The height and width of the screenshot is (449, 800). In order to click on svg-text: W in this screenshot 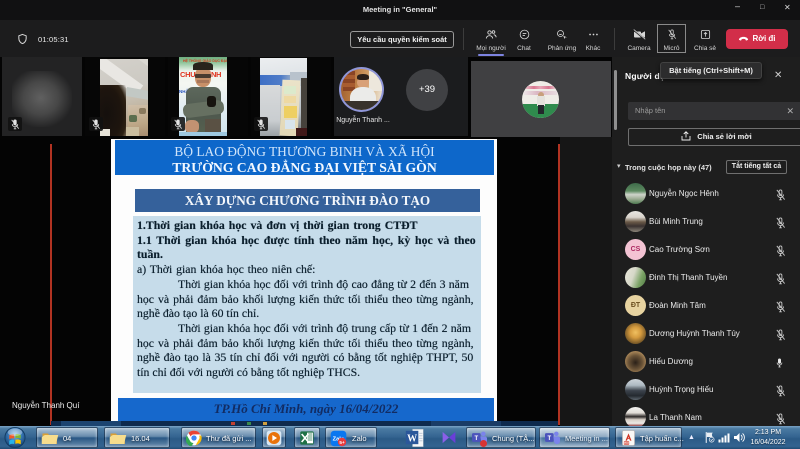, I will do `click(412, 438)`.